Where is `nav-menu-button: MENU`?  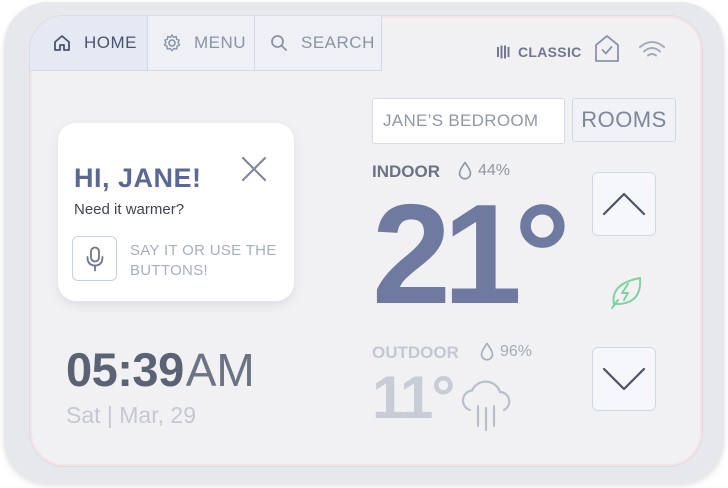 nav-menu-button: MENU is located at coordinates (201, 43).